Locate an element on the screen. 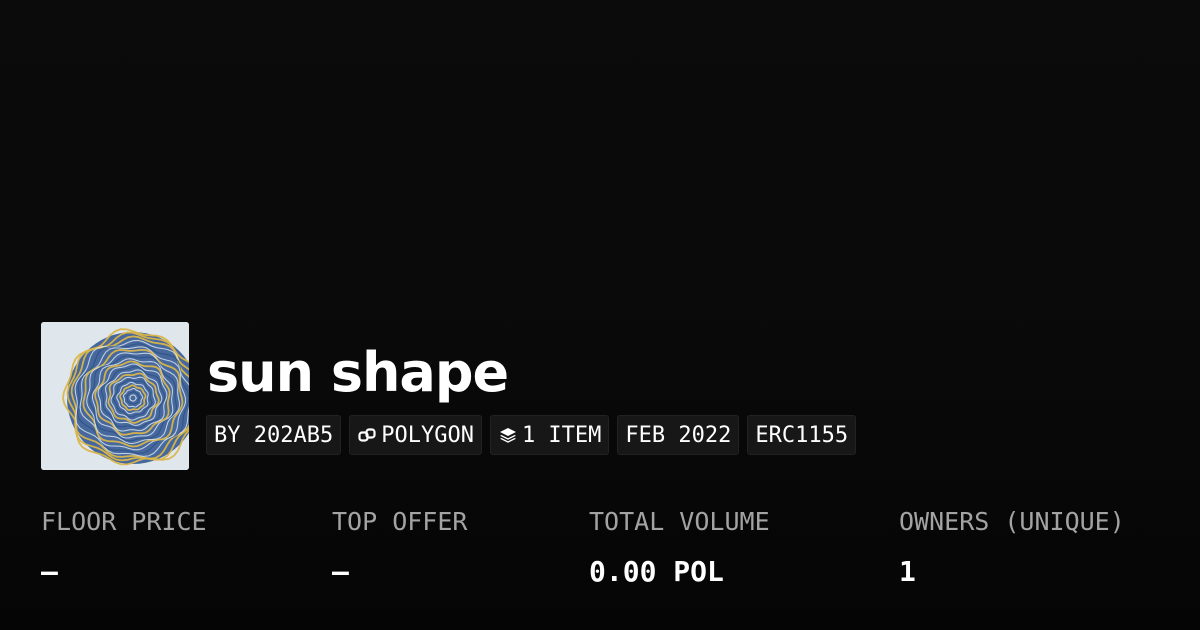  standard-label: ERC1155 is located at coordinates (802, 435).